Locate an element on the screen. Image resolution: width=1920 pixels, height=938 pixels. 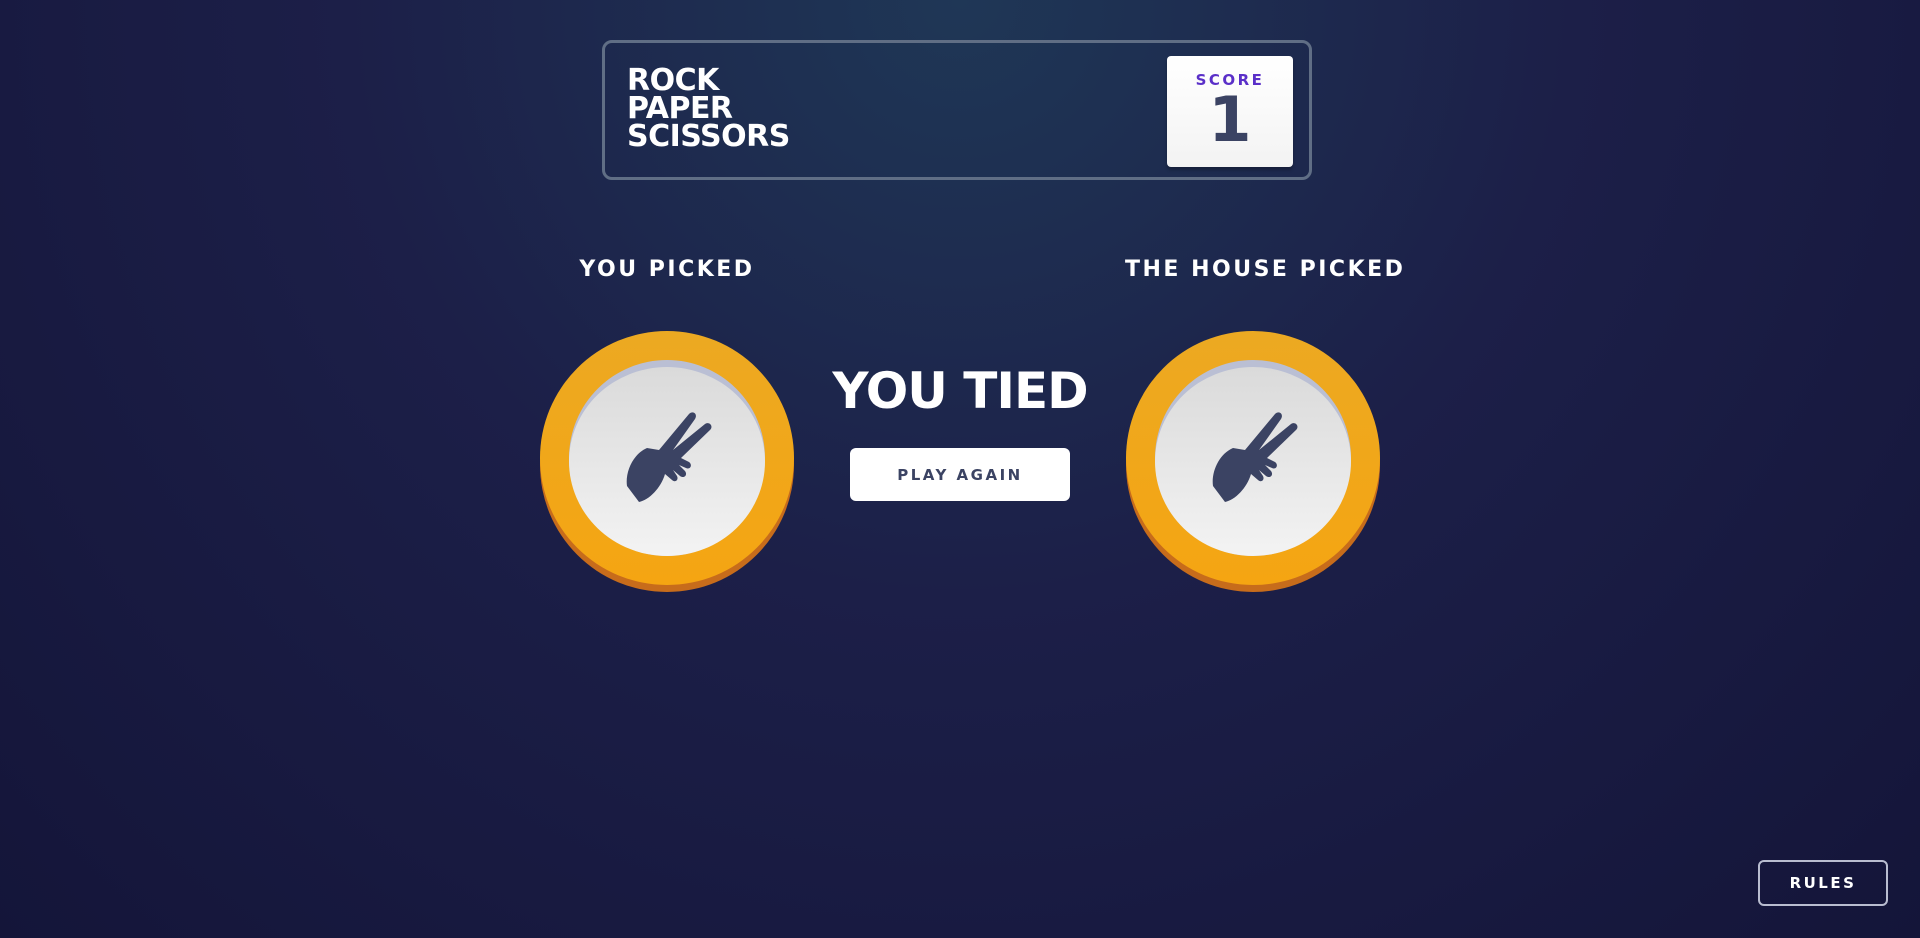
title-line-scissors: SCISSORS is located at coordinates (708, 136).